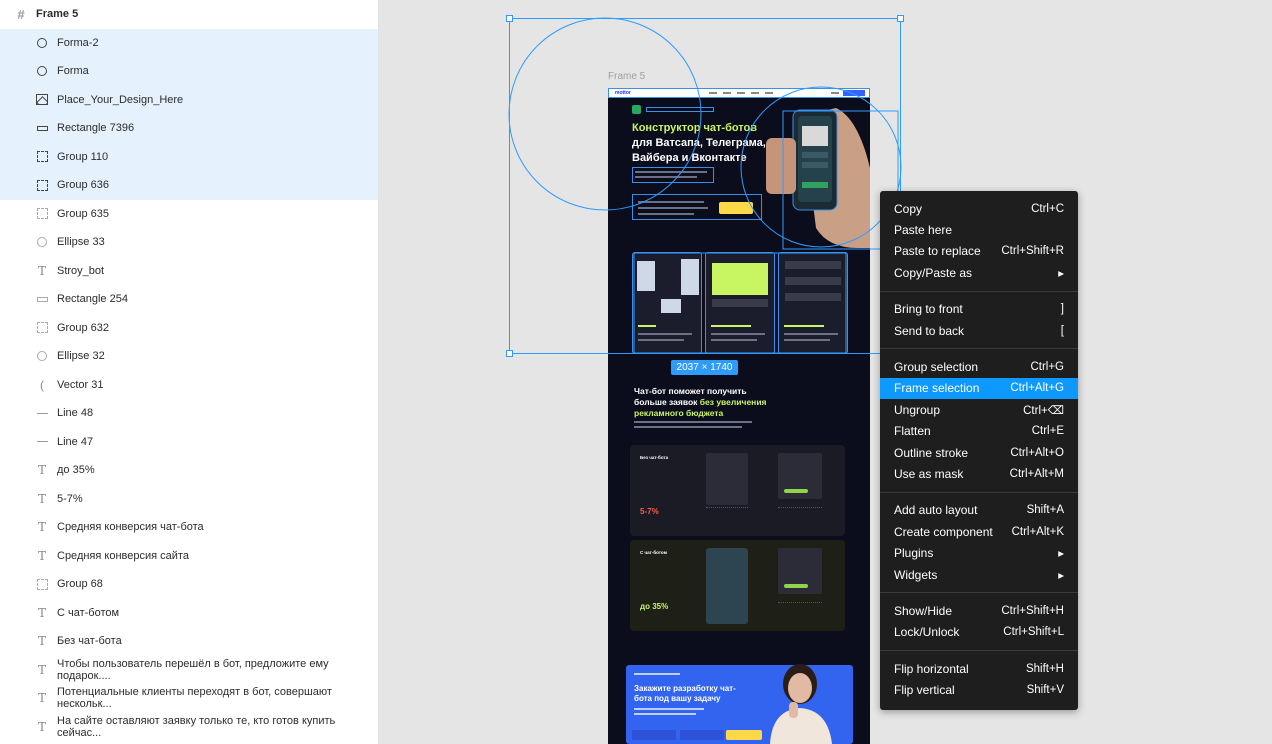 The width and height of the screenshot is (1272, 744). Describe the element at coordinates (189, 214) in the screenshot. I see `layer-row: Group 635` at that location.